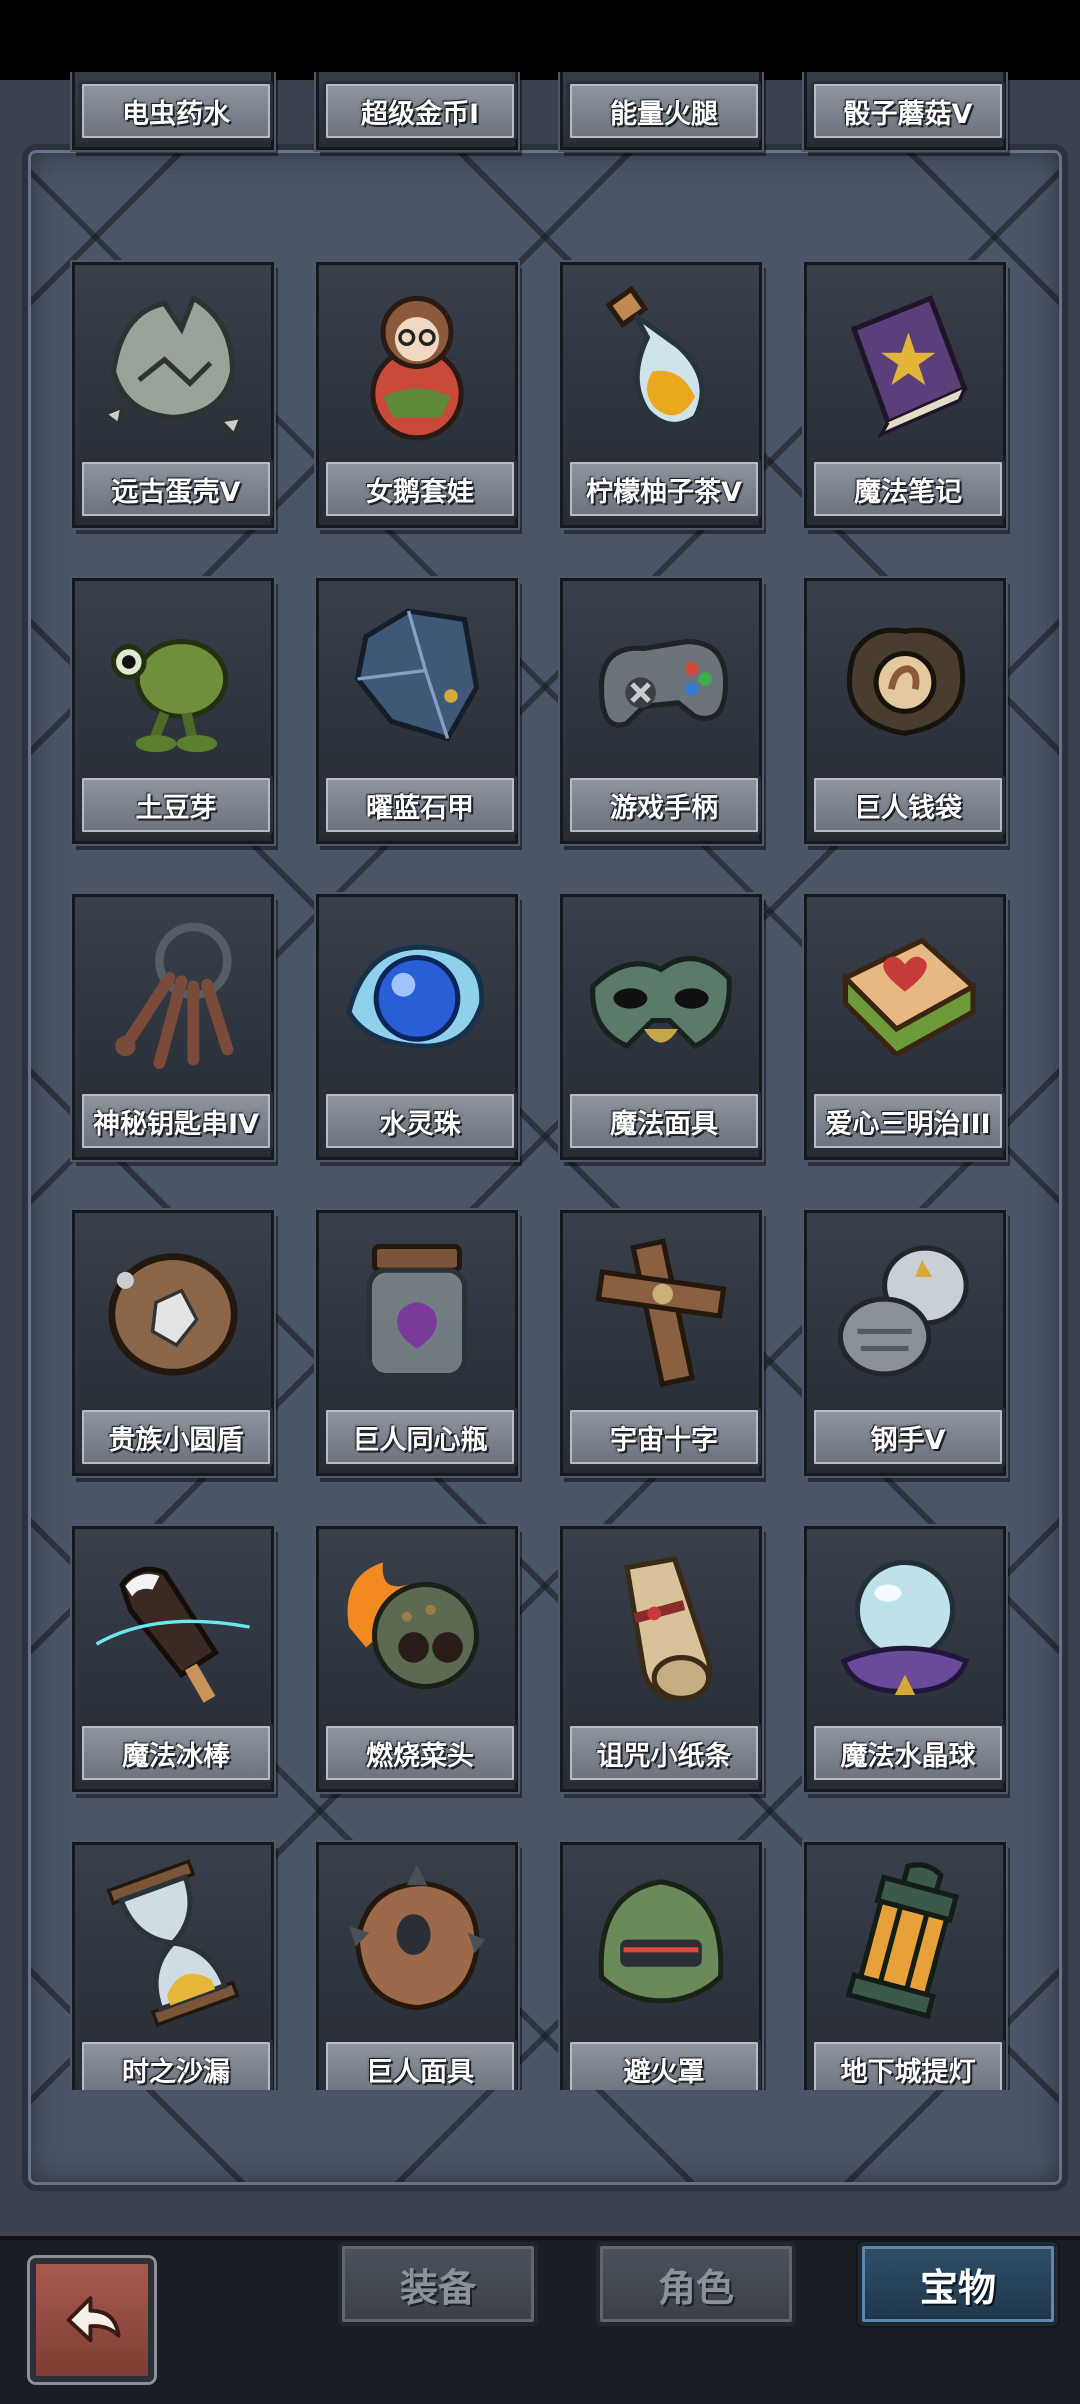  What do you see at coordinates (908, 1124) in the screenshot?
I see `item-name: 爱心三明治III` at bounding box center [908, 1124].